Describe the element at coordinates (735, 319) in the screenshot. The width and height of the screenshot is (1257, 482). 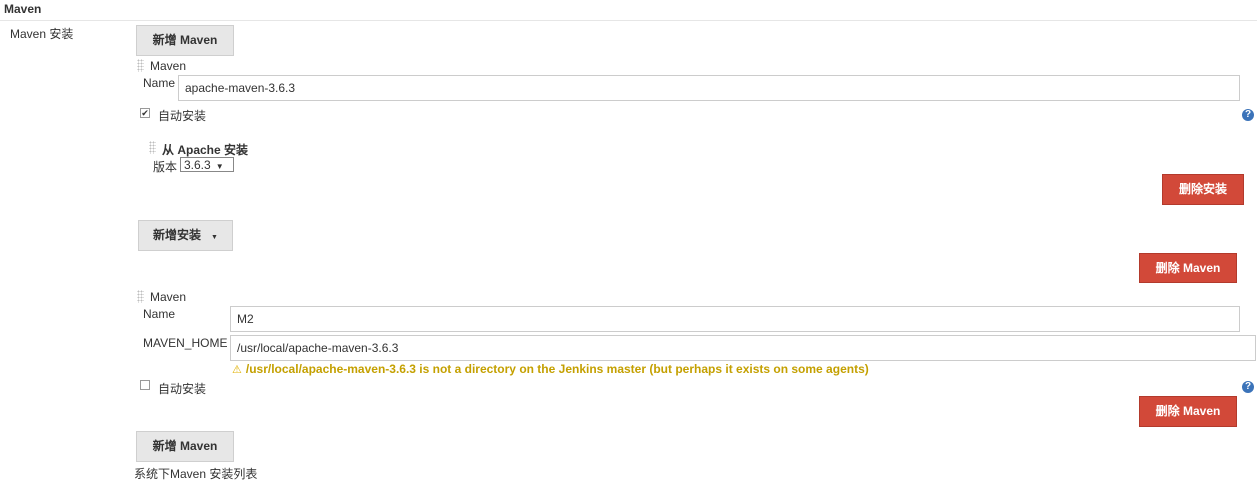
I see `install2-name-input` at that location.